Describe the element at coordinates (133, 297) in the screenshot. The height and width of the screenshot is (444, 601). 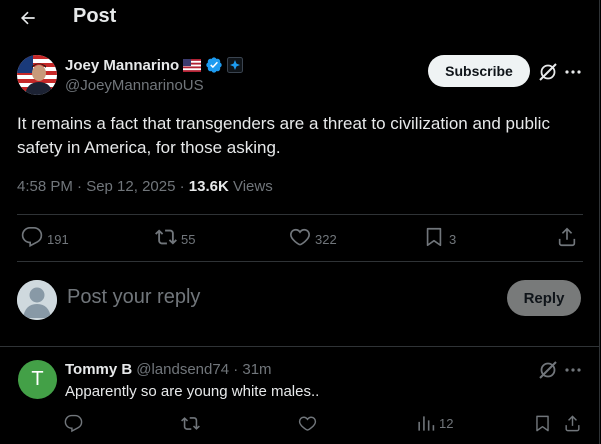
I see `reply-input: Post your reply` at that location.